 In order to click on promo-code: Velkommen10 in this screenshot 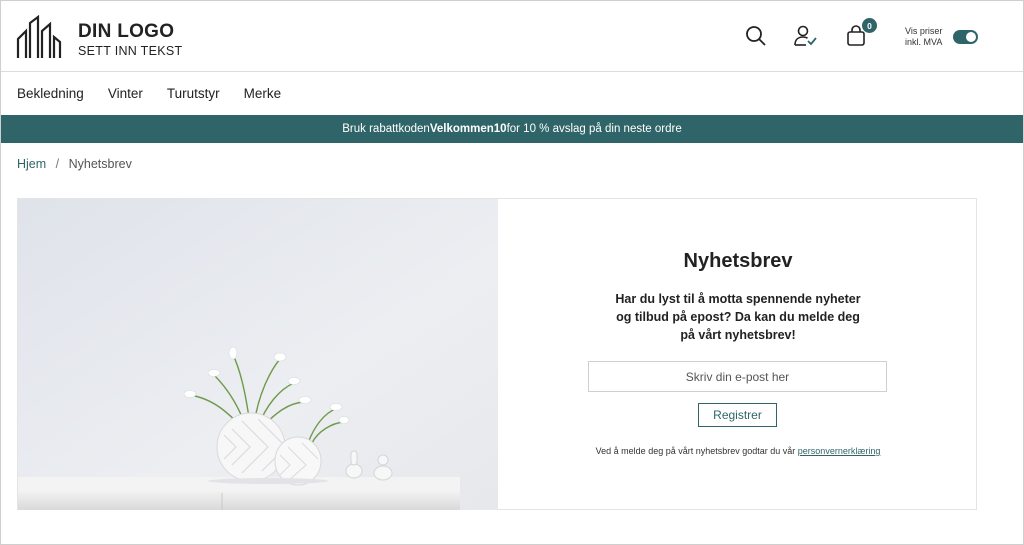, I will do `click(468, 129)`.